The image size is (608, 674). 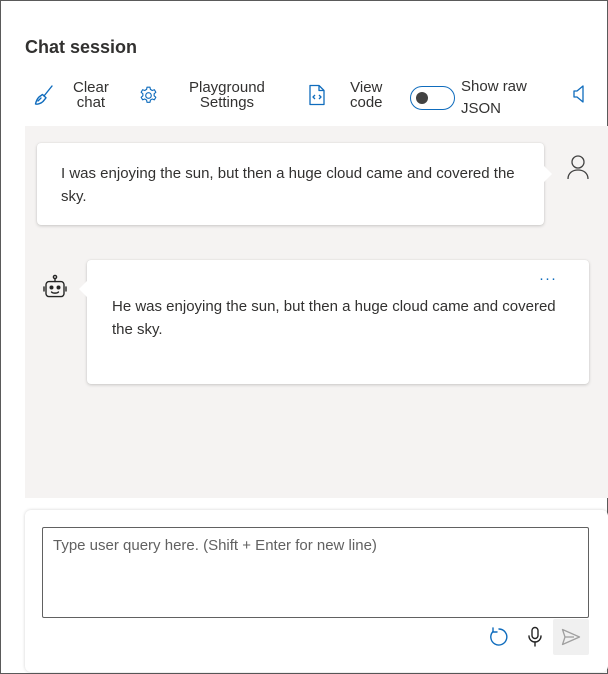 I want to click on page-title: Chat session, so click(x=81, y=47).